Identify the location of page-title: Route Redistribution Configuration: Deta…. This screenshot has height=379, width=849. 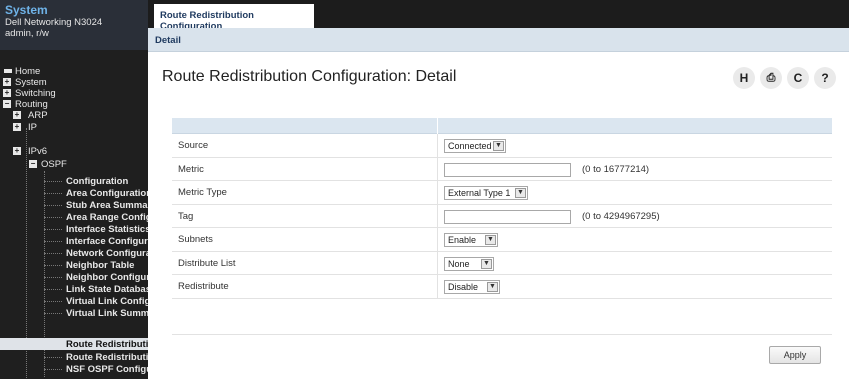
(309, 76).